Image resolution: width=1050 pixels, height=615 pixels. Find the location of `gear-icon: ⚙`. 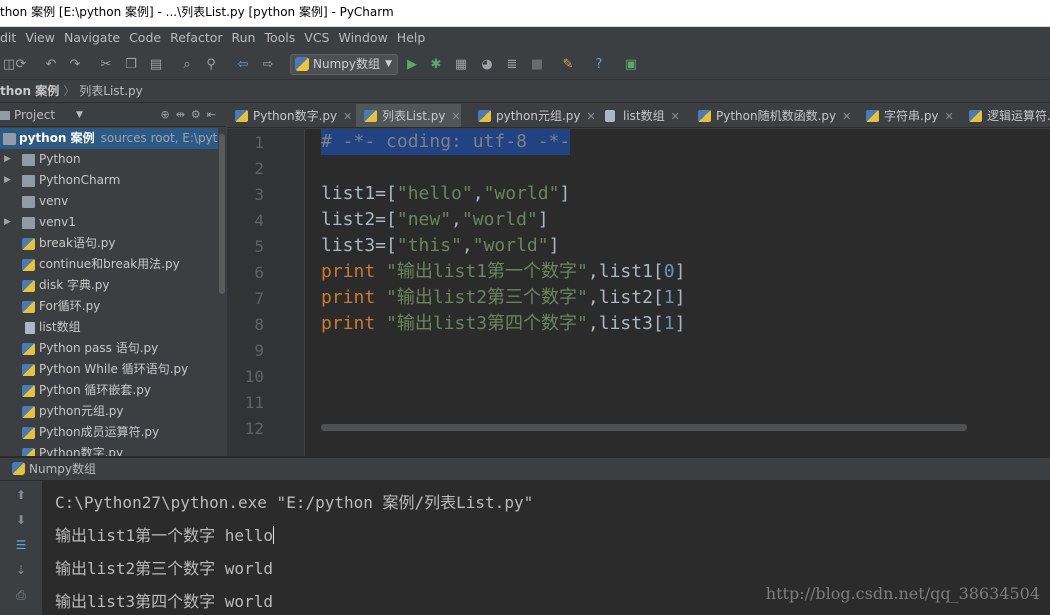

gear-icon: ⚙ is located at coordinates (199, 114).